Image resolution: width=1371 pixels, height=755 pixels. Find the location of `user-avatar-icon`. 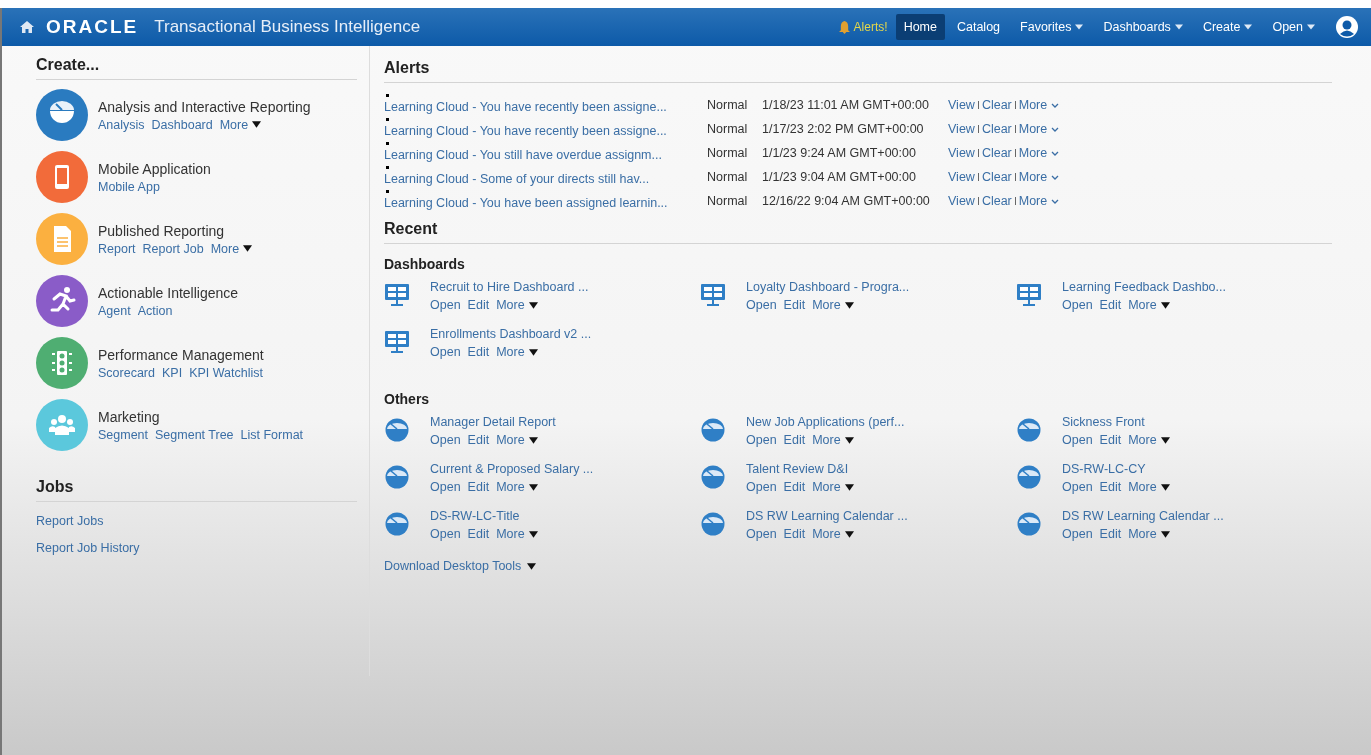

user-avatar-icon is located at coordinates (1347, 27).